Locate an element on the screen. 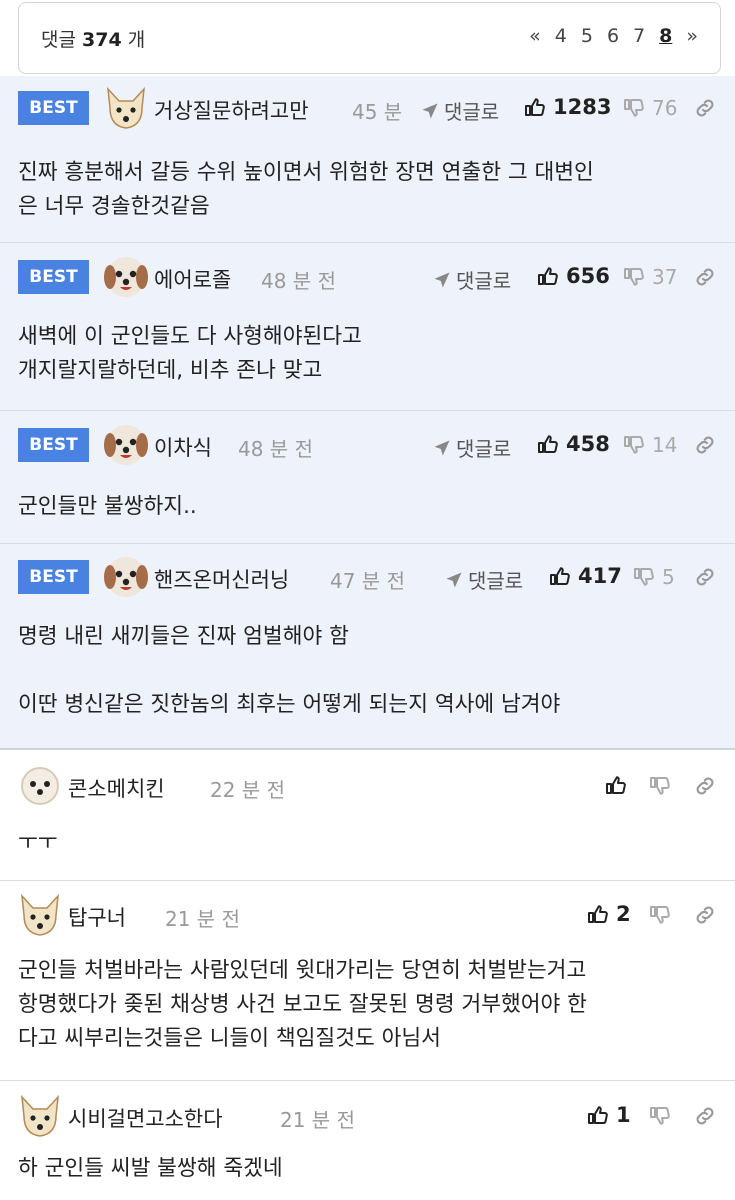  best-comment-meta: BEST 거상질문하려고만 45 분 댓글로 1283 76 is located at coordinates (369, 108).